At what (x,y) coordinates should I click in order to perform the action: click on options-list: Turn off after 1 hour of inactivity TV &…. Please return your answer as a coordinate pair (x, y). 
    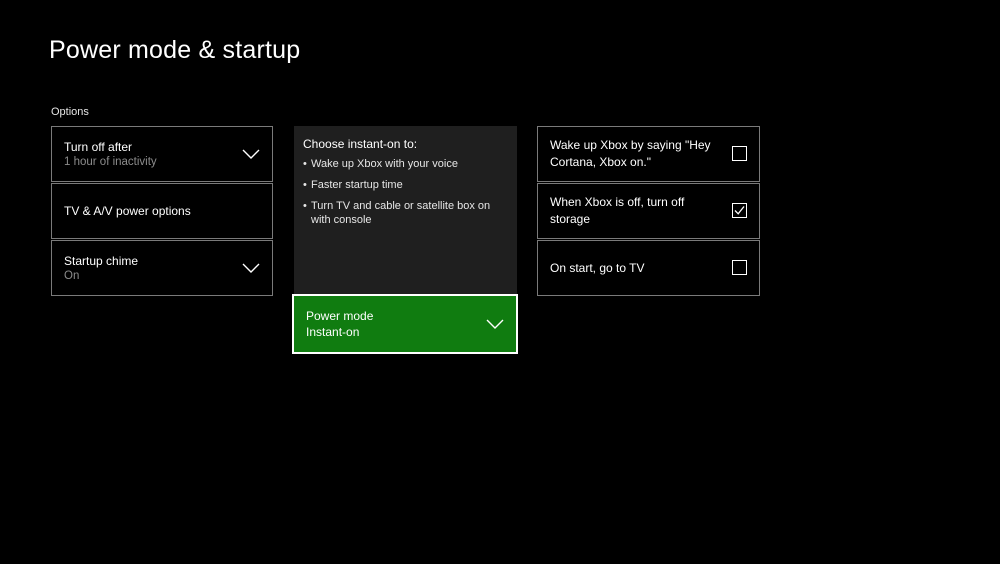
    Looking at the image, I should click on (162, 211).